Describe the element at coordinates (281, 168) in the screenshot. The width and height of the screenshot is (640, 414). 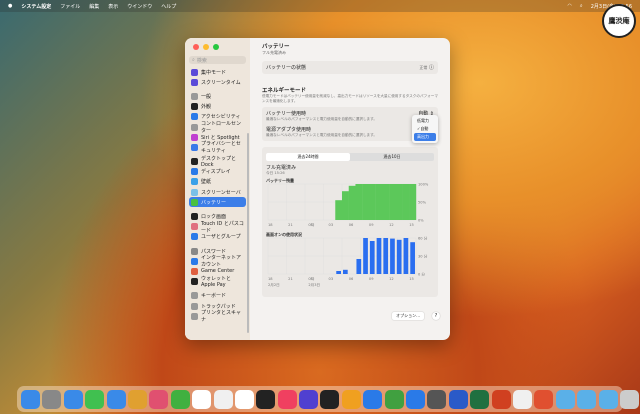
I see `charged-label: フル充電済み` at that location.